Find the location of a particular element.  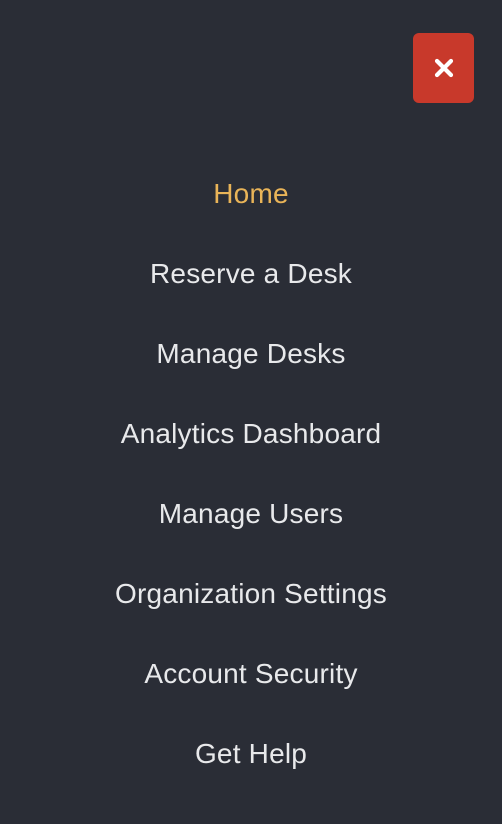

nav-link-account-security: Account Security is located at coordinates (250, 674).